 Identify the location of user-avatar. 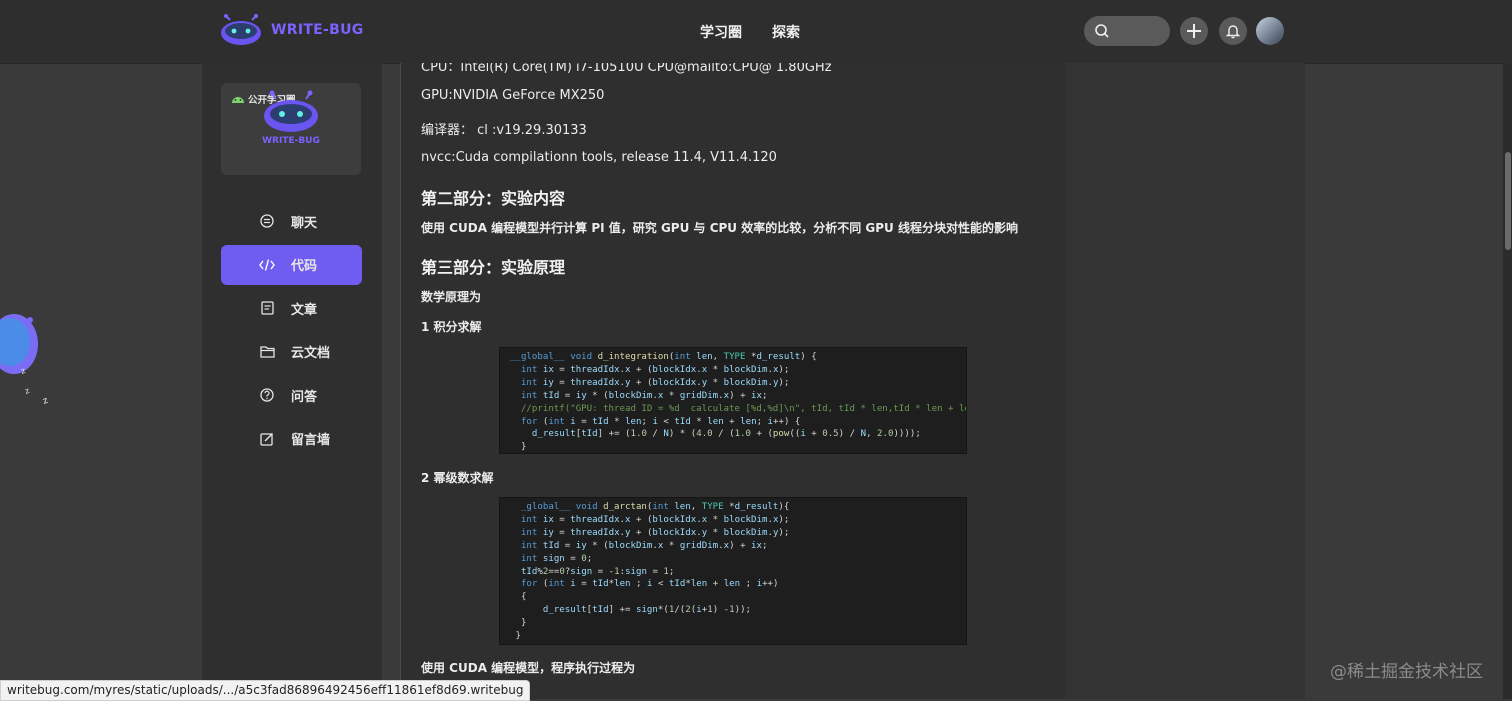
(1270, 31).